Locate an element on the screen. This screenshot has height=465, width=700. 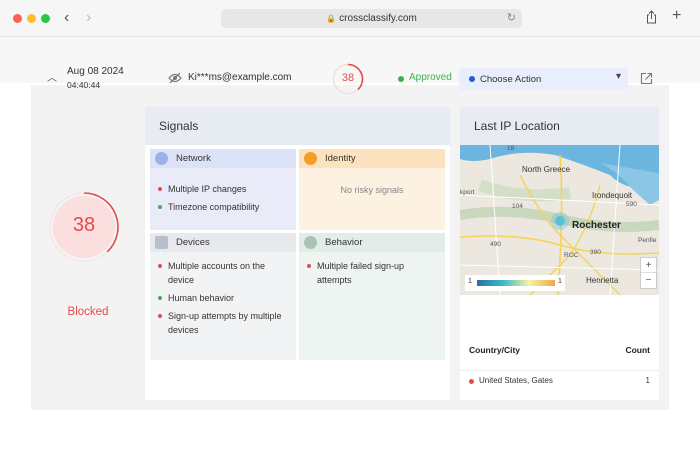
close-window-button is located at coordinates (17, 18).